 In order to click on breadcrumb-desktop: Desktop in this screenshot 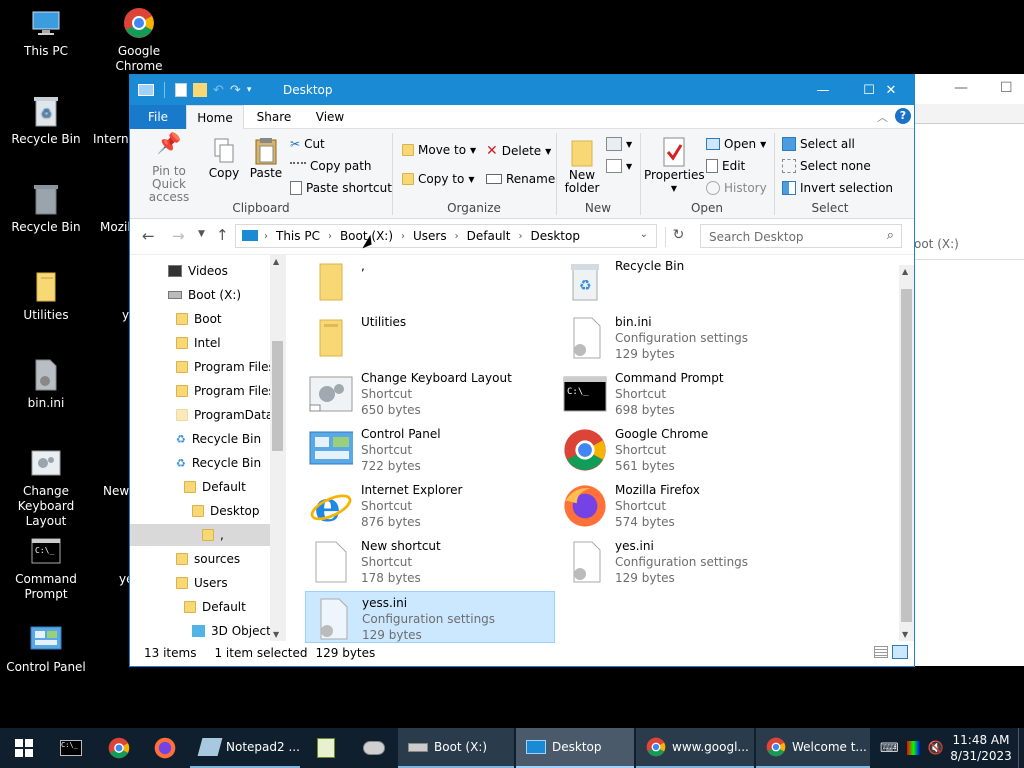, I will do `click(555, 236)`.